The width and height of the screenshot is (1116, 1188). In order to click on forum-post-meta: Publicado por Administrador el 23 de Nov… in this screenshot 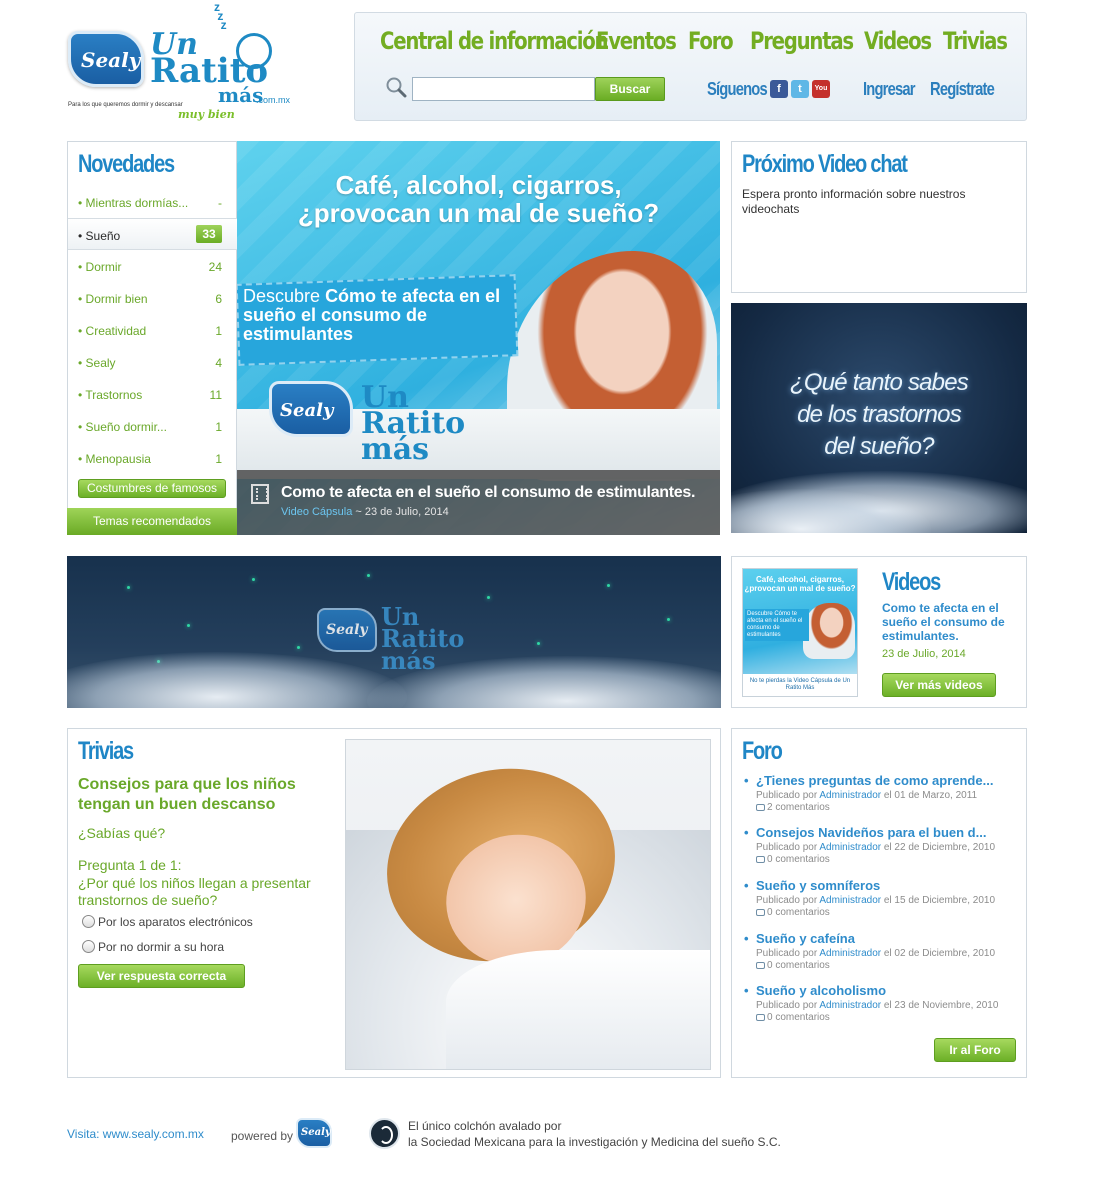, I will do `click(879, 1005)`.